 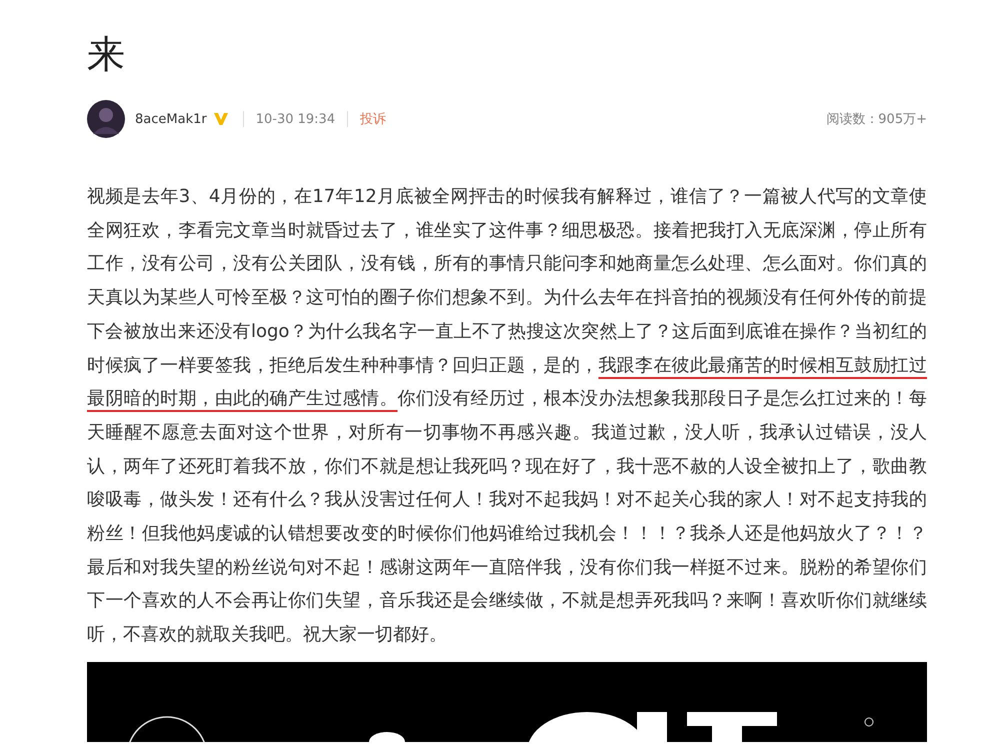 What do you see at coordinates (106, 119) in the screenshot?
I see `avatar` at bounding box center [106, 119].